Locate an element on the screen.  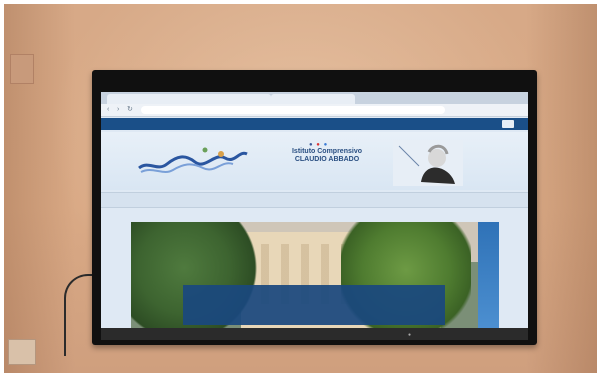
cookie-banner is located at coordinates (314, 305).